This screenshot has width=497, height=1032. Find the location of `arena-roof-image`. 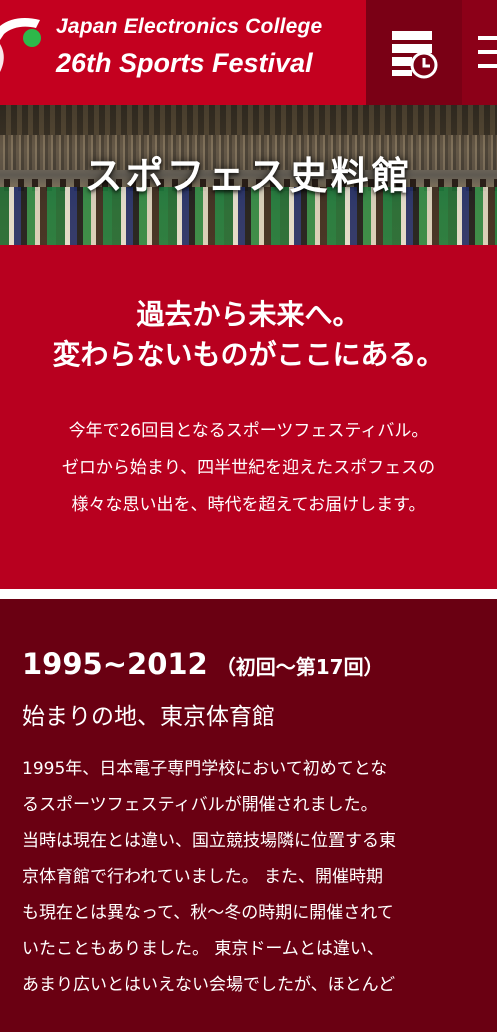

arena-roof-image is located at coordinates (248, 120).